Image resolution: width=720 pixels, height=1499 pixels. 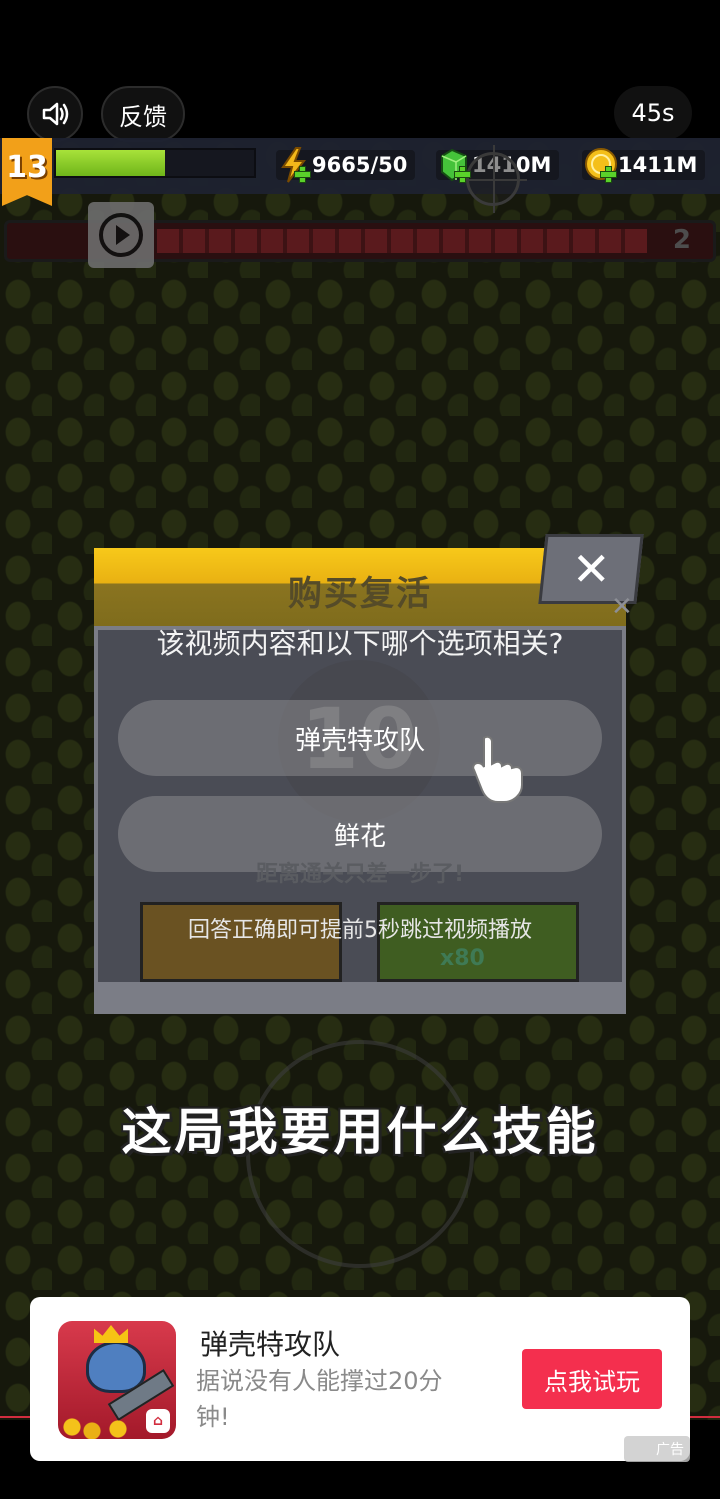 What do you see at coordinates (346, 165) in the screenshot?
I see `energy-resource: 9665/50` at bounding box center [346, 165].